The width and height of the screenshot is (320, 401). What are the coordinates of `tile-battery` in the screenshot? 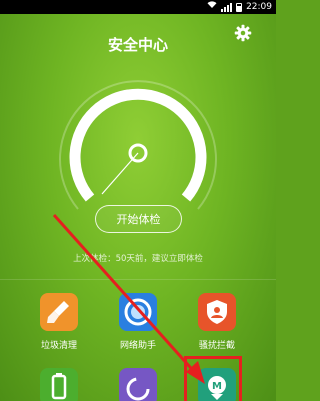 It's located at (59, 384).